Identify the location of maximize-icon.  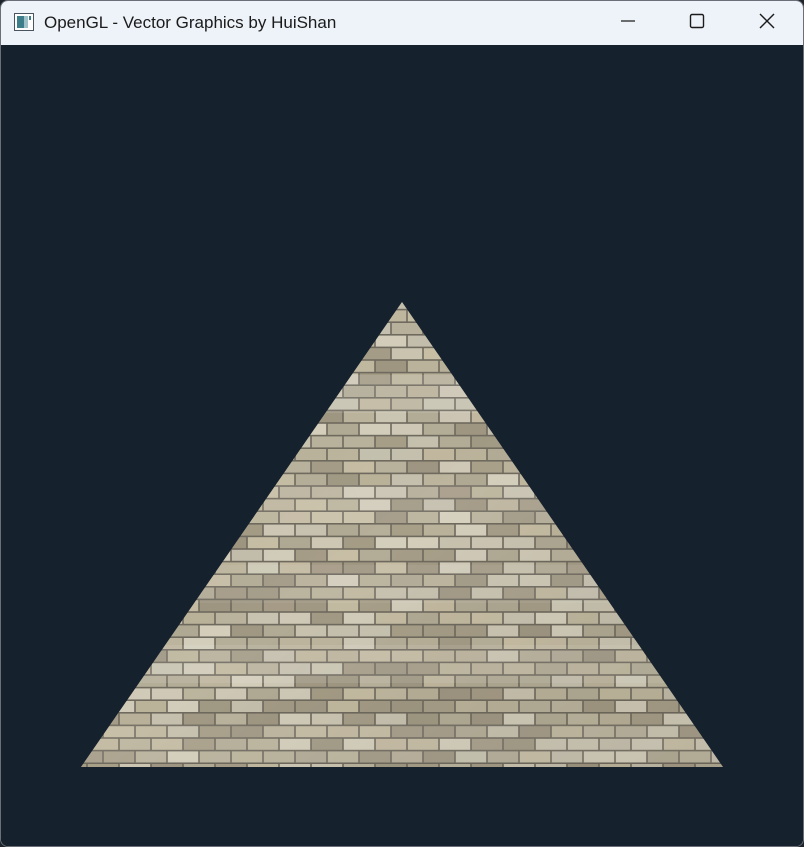
(697, 23).